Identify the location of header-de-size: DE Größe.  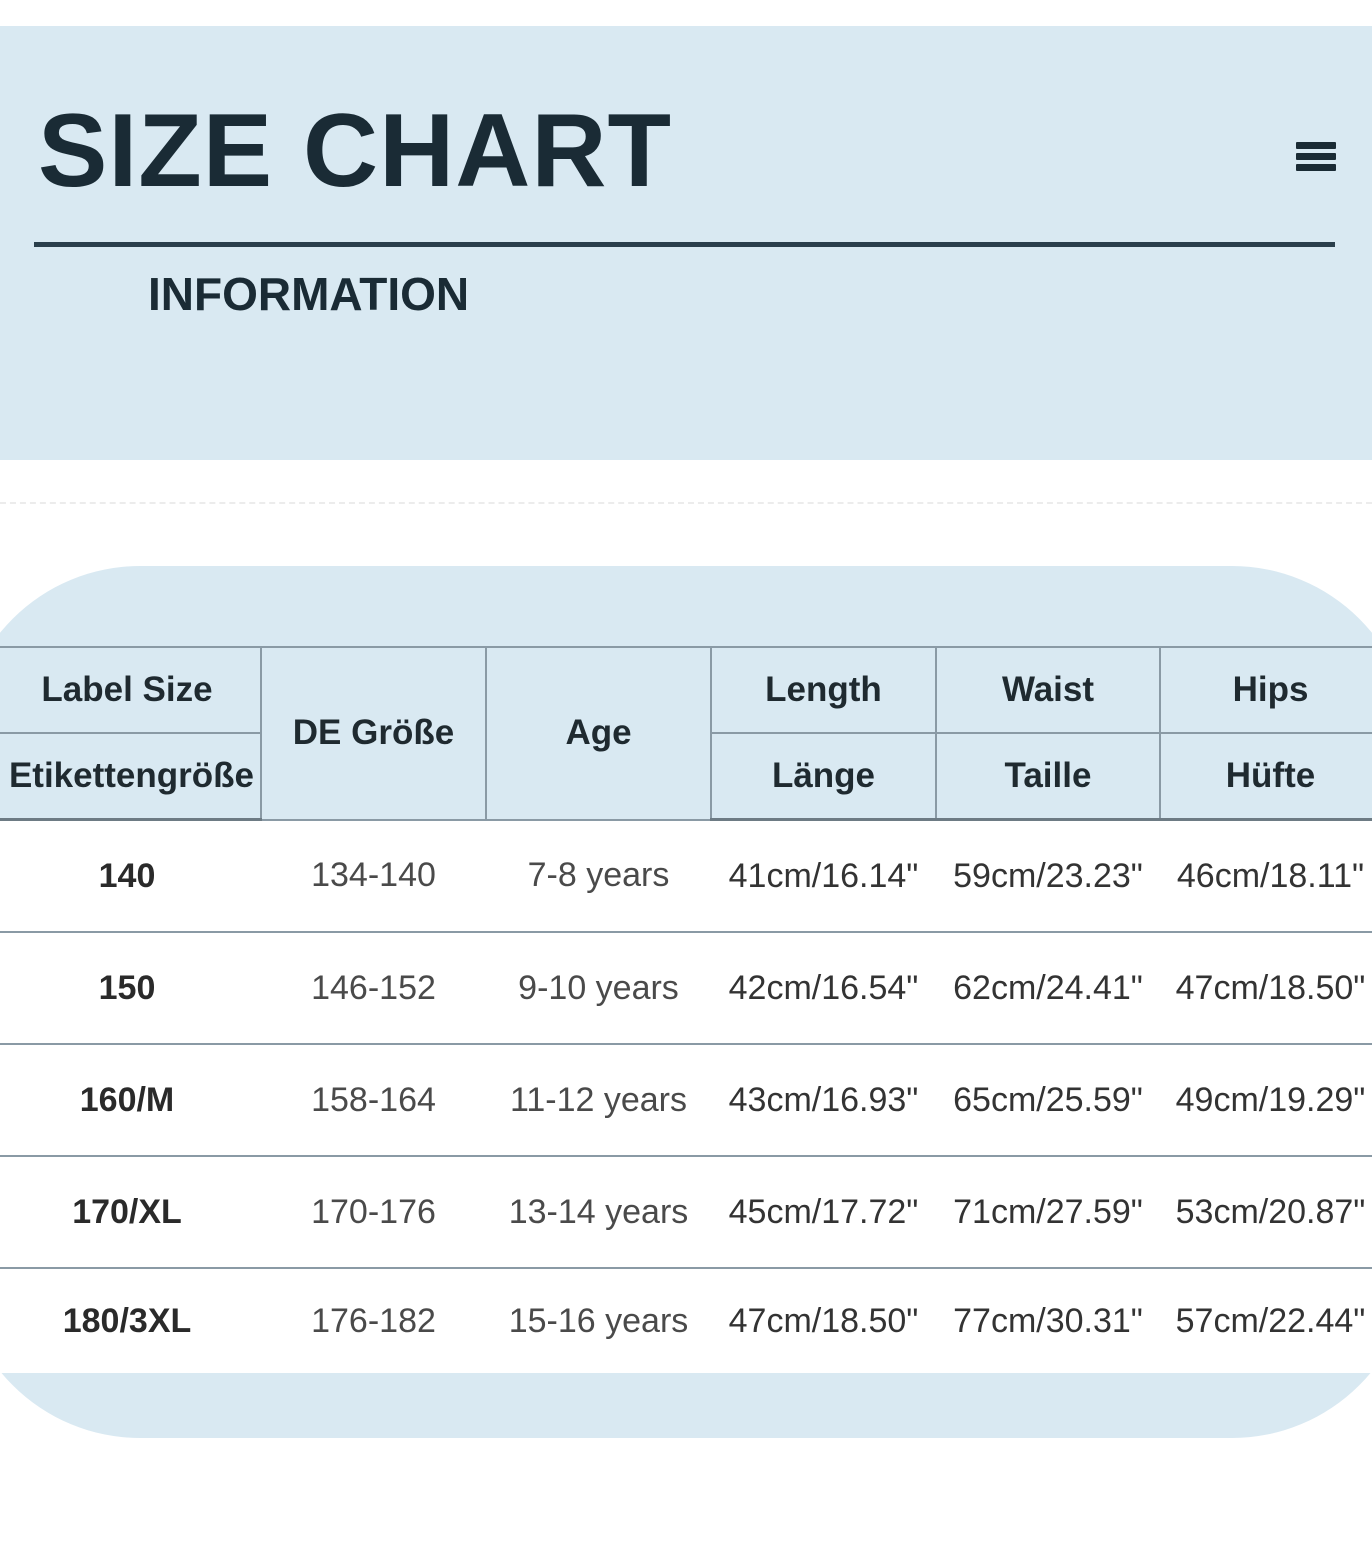
(373, 733).